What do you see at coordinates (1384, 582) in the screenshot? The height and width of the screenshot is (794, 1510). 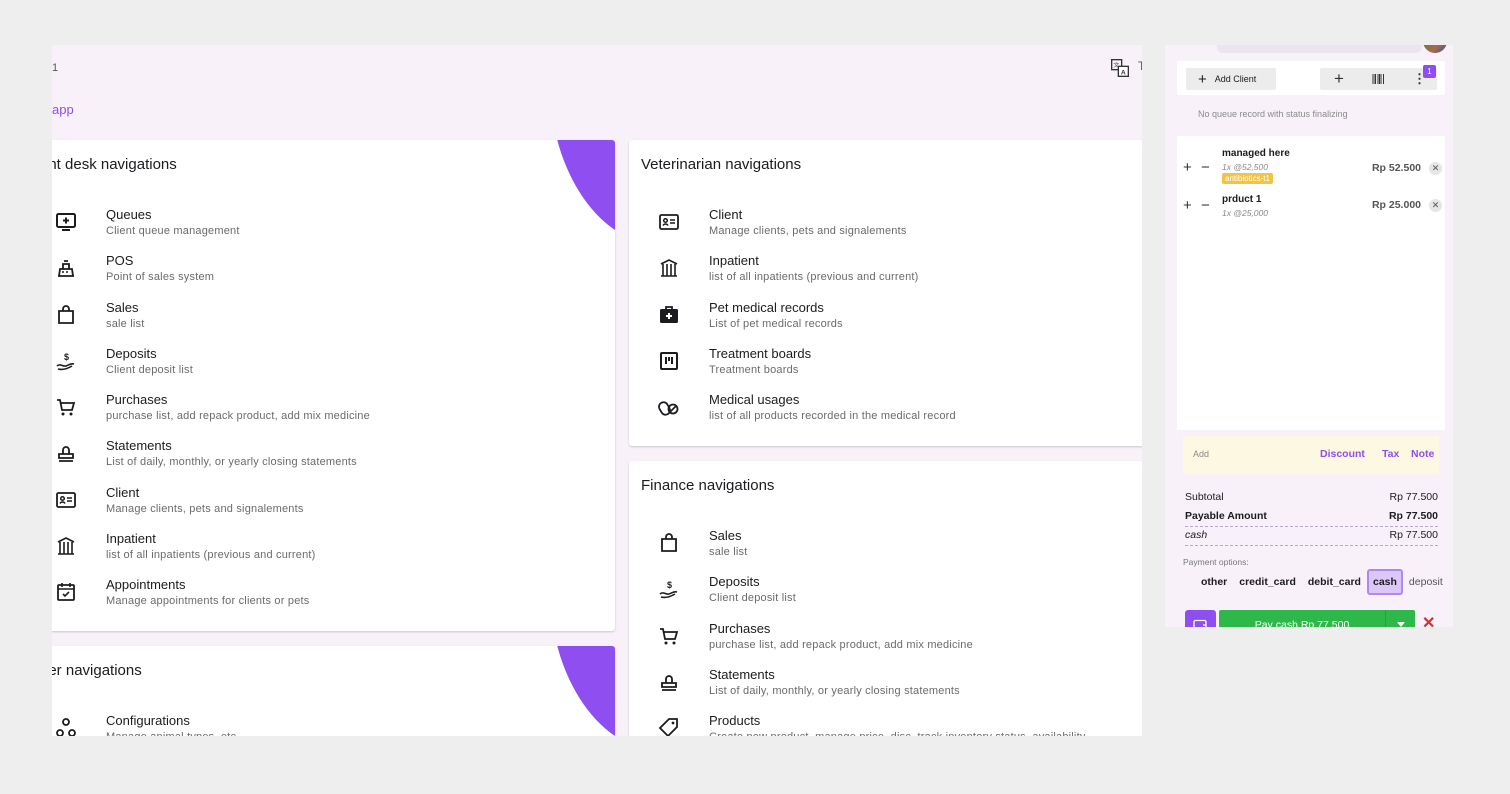 I see `payment-option-cash: cash` at bounding box center [1384, 582].